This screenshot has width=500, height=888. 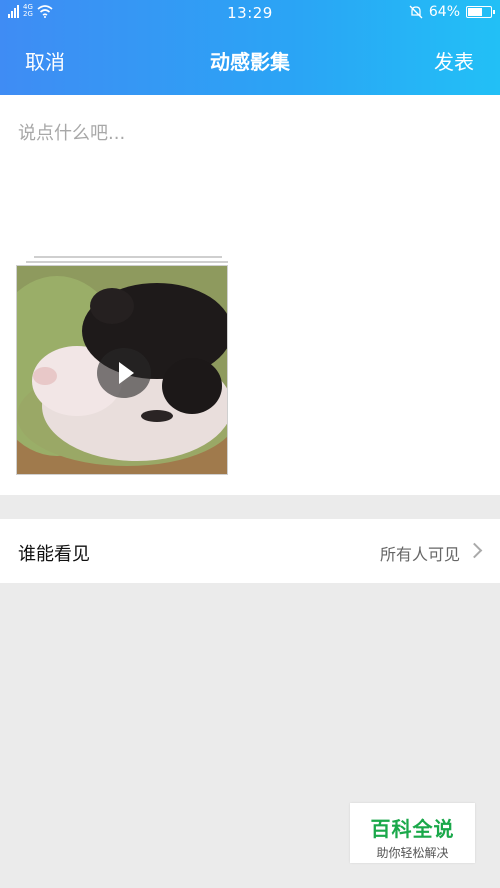 I want to click on battery-icon, so click(x=480, y=12).